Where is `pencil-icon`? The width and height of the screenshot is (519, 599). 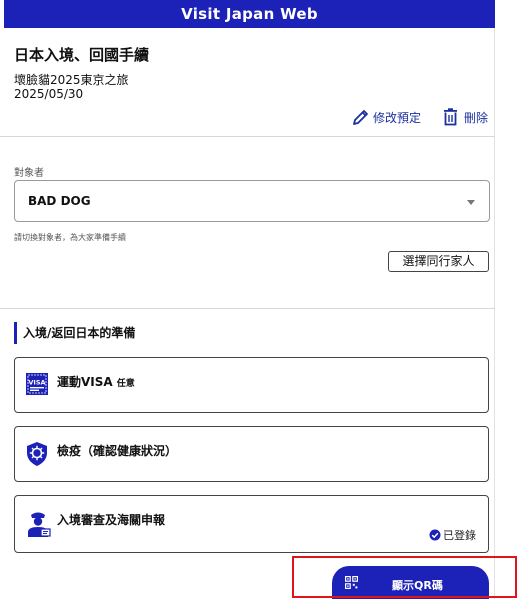 pencil-icon is located at coordinates (360, 117).